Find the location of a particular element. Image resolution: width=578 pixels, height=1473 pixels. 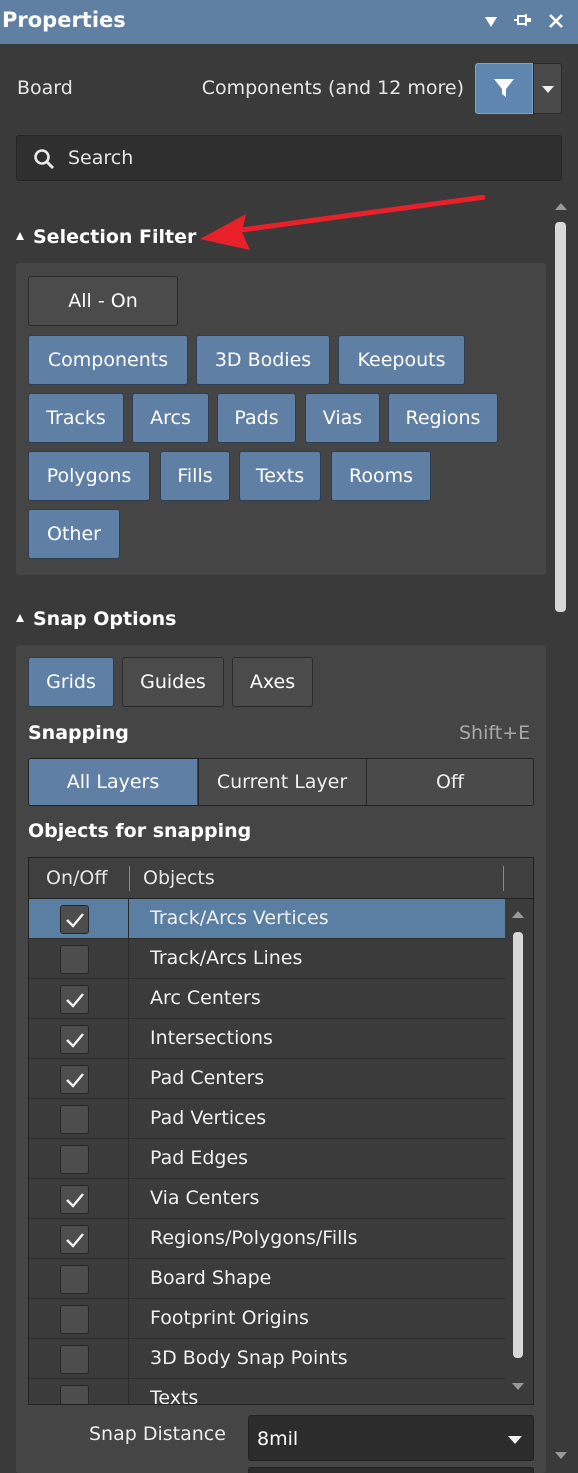

grids-toggle: Grids is located at coordinates (71, 682).